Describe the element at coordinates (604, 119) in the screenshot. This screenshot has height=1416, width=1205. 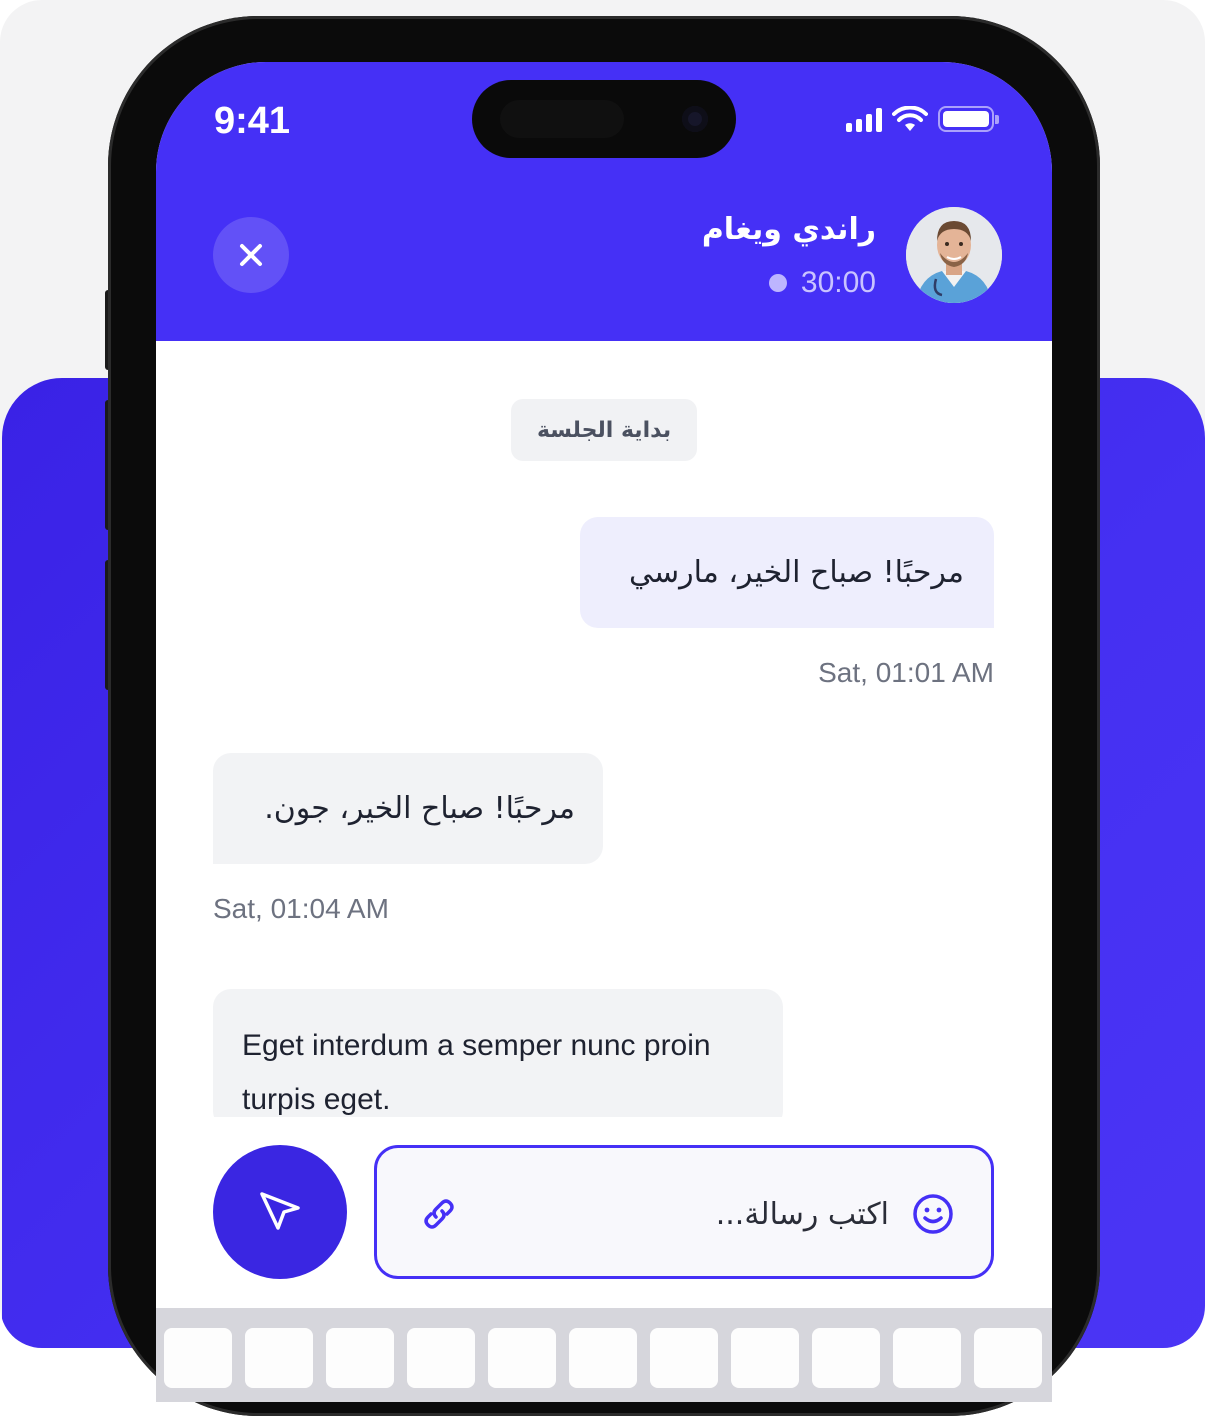
I see `dynamic-island` at that location.